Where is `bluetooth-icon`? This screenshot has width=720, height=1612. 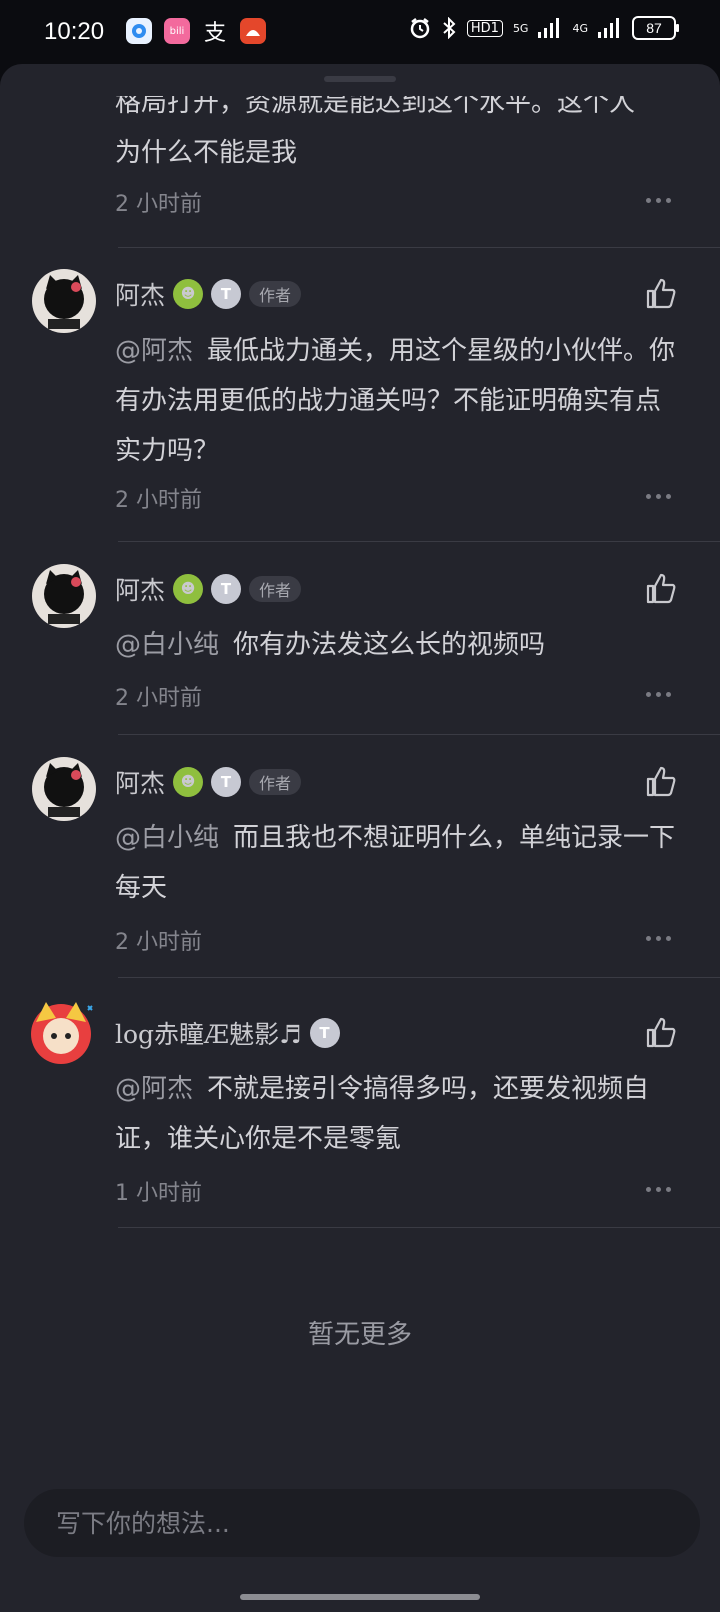
bluetooth-icon is located at coordinates (449, 28).